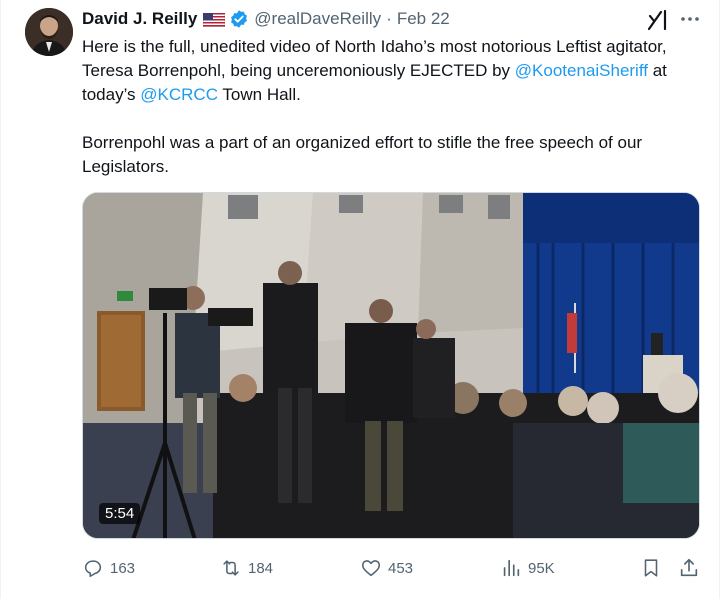  What do you see at coordinates (657, 20) in the screenshot?
I see `grok-icon` at bounding box center [657, 20].